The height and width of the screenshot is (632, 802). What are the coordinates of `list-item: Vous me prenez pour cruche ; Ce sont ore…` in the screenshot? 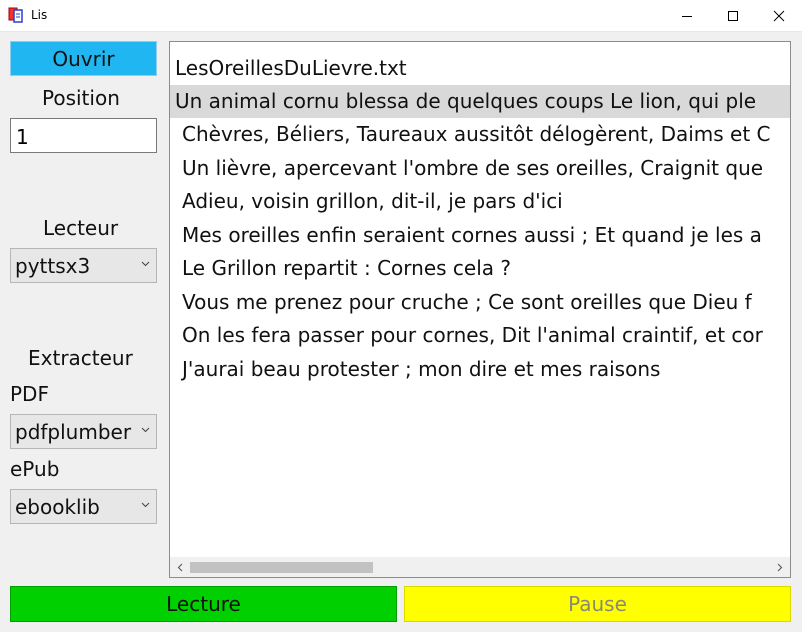 It's located at (480, 302).